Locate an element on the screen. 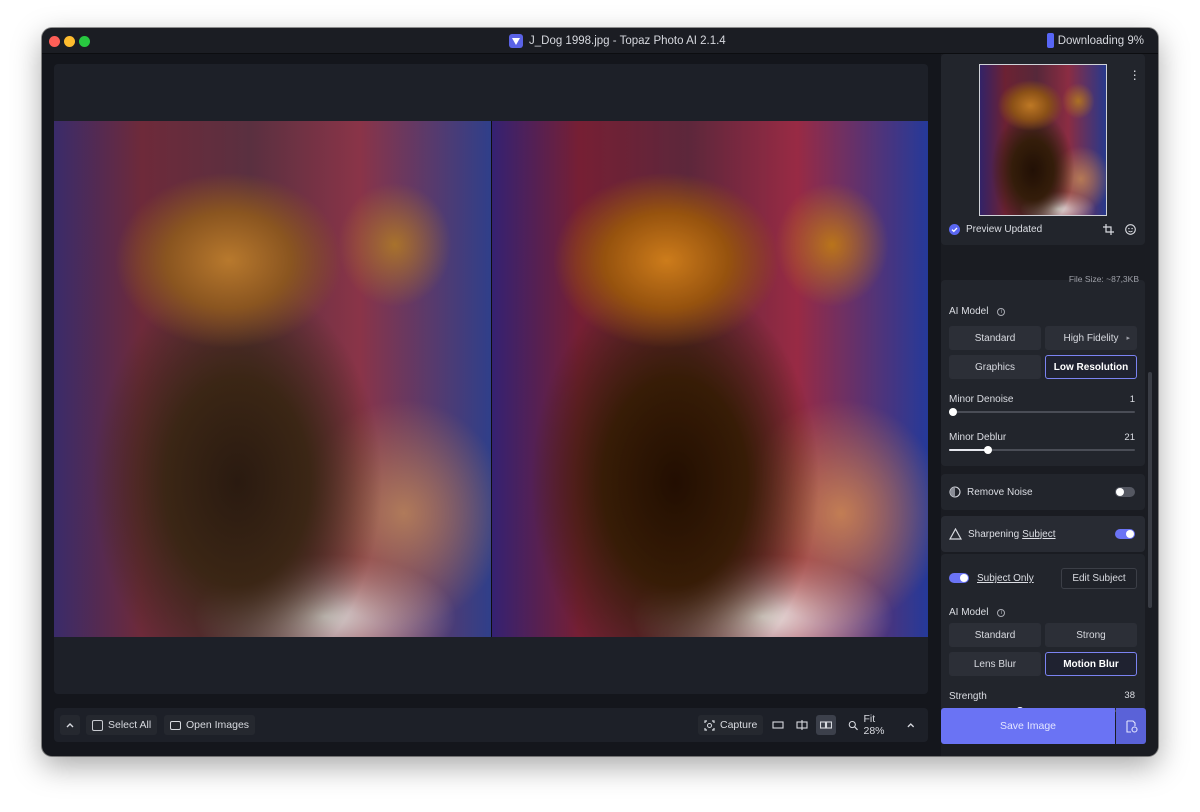  save-image-button: Save Image is located at coordinates (1028, 726).